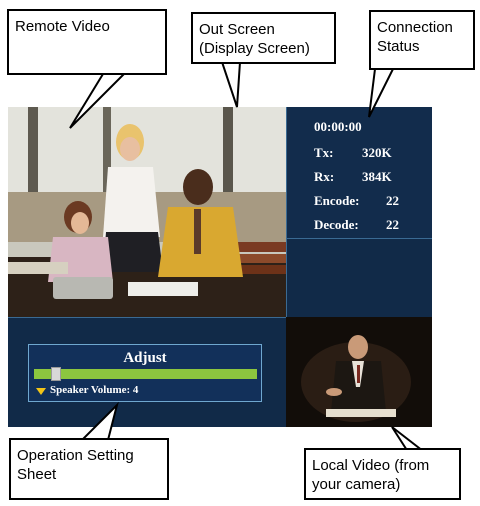 The image size is (480, 506). Describe the element at coordinates (41, 391) in the screenshot. I see `dropdown-arrow-icon` at that location.